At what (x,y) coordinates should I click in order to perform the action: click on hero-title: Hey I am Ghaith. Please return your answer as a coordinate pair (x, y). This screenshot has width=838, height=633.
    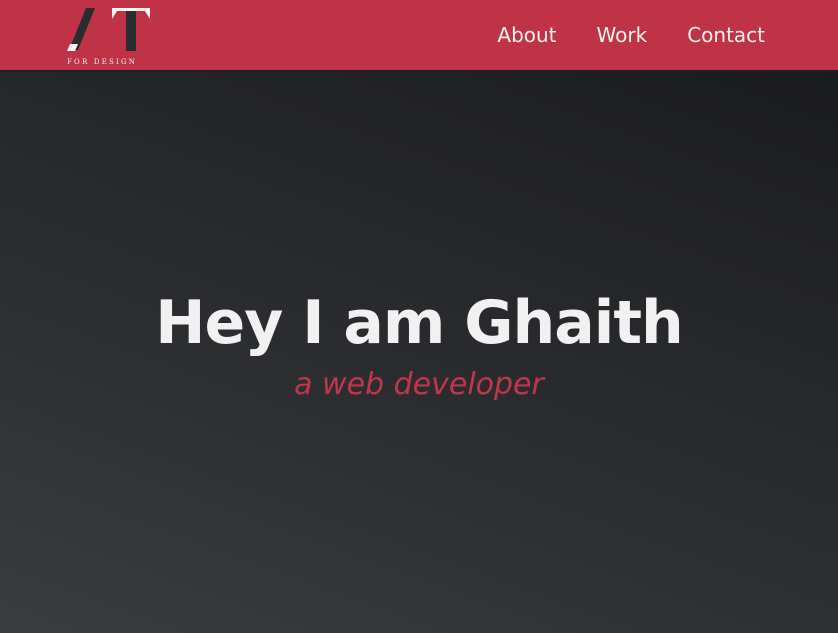
    Looking at the image, I should click on (419, 323).